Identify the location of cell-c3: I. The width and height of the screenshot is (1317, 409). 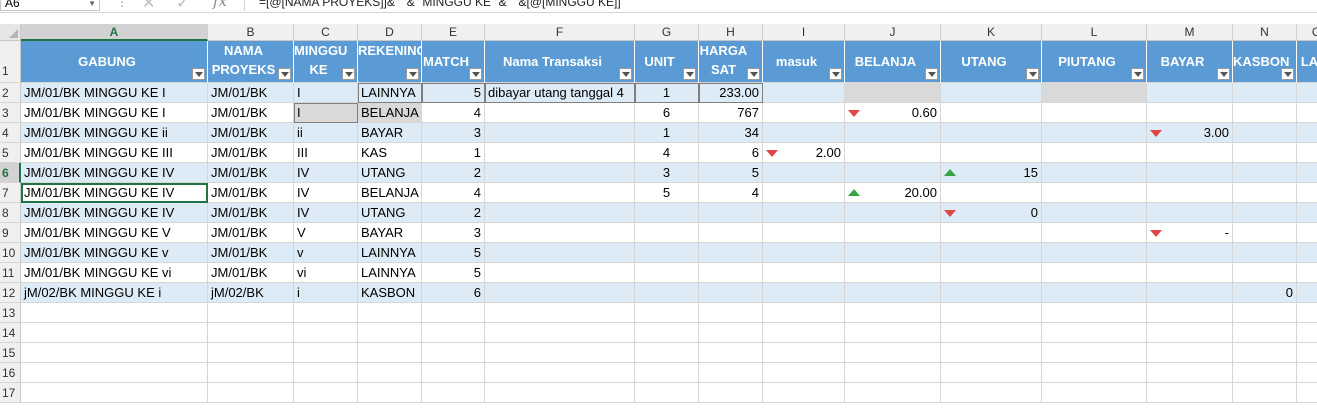
(326, 113).